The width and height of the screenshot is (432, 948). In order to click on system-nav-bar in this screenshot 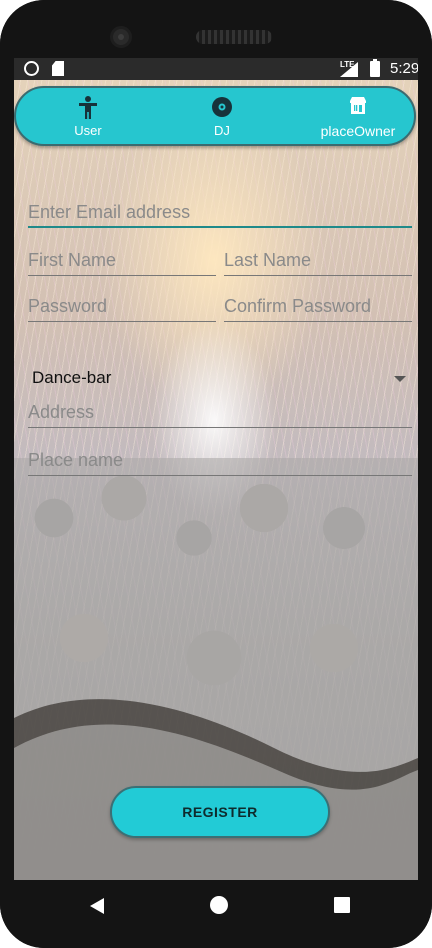, I will do `click(216, 914)`.